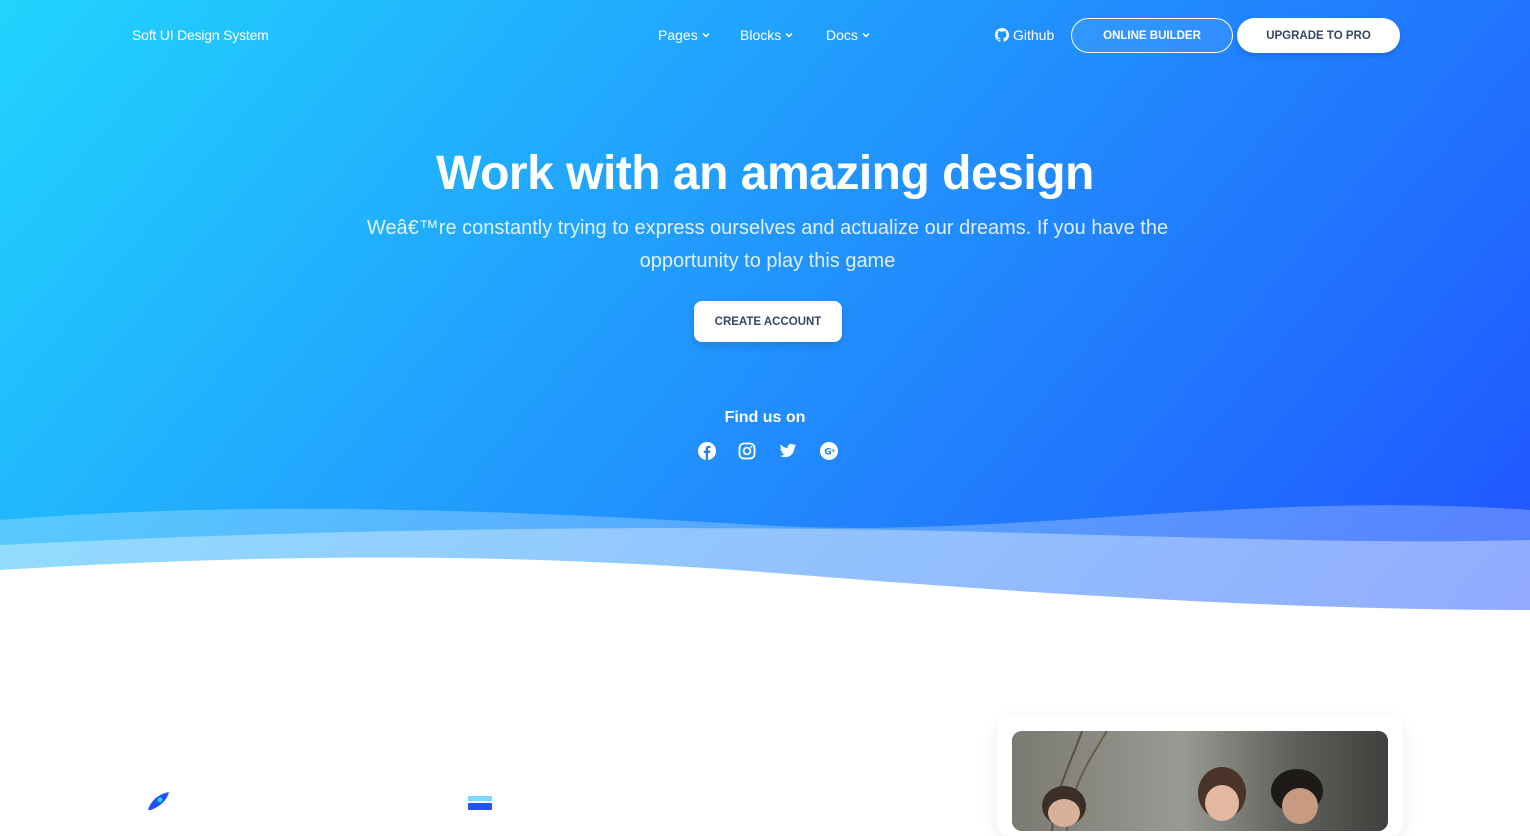  I want to click on menu-docs: Docs, so click(848, 35).